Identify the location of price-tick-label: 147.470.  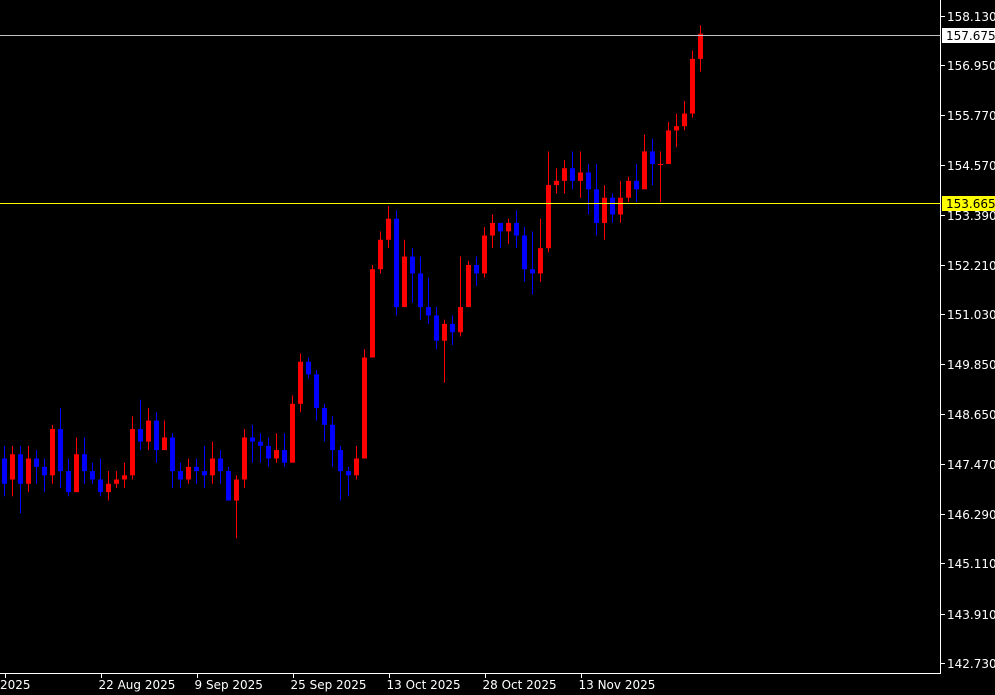
(971, 465).